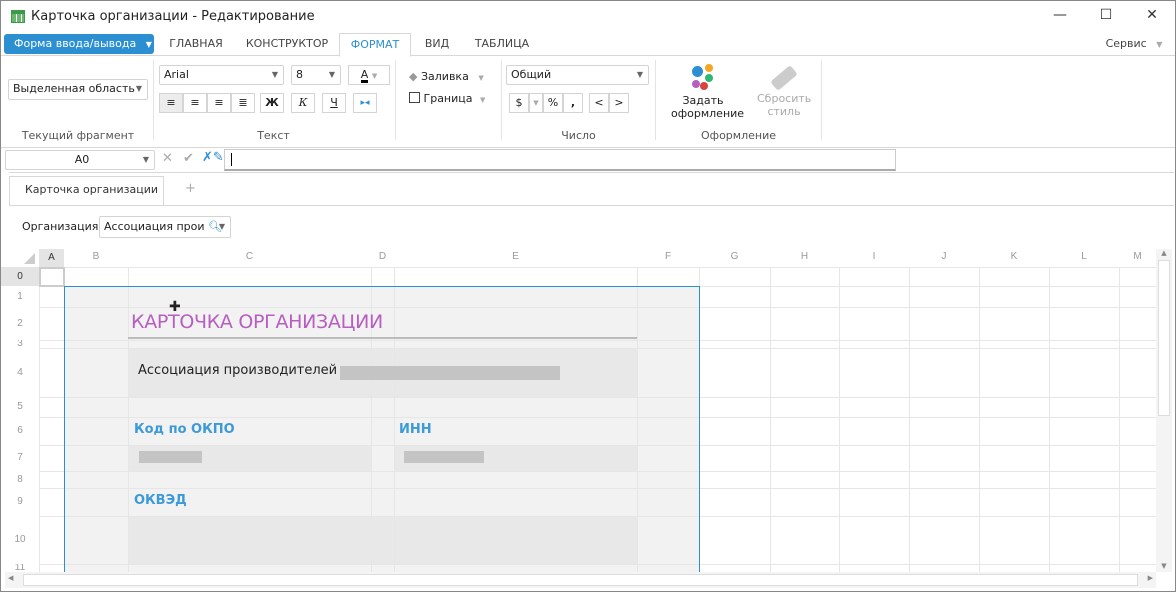 The height and width of the screenshot is (592, 1176). Describe the element at coordinates (437, 44) in the screenshot. I see `tab-view: ВИД` at that location.